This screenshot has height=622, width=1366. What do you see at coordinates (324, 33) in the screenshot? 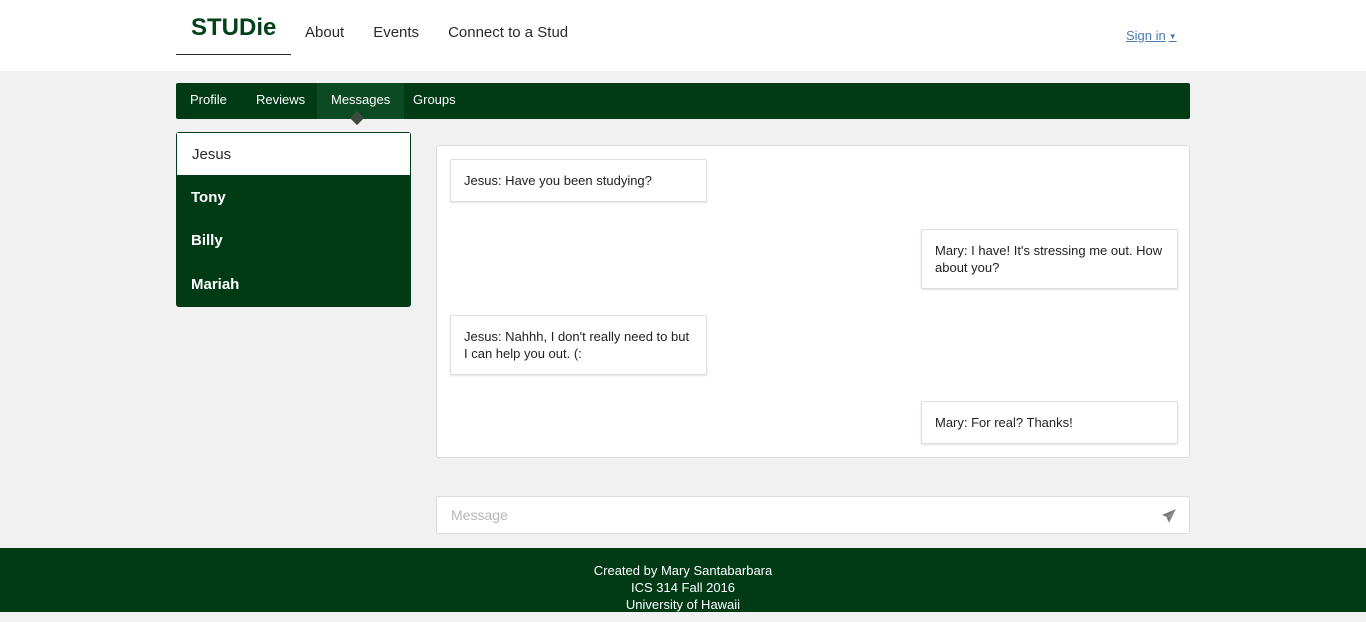
I see `nav-about: About` at bounding box center [324, 33].